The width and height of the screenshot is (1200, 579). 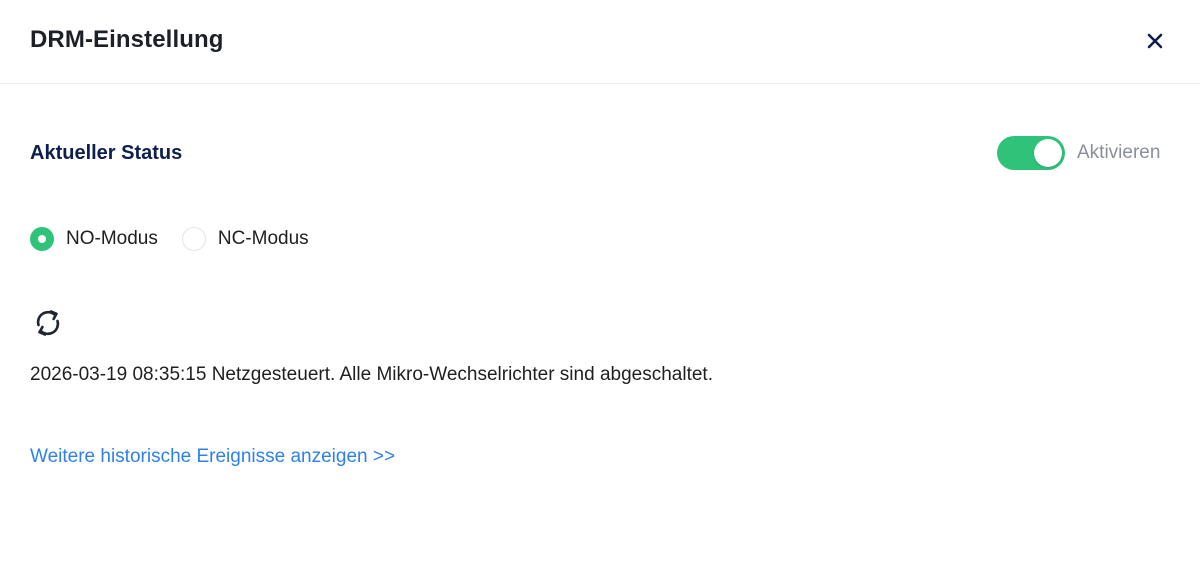 I want to click on activate-toggle-group: Aktivieren, so click(x=1078, y=153).